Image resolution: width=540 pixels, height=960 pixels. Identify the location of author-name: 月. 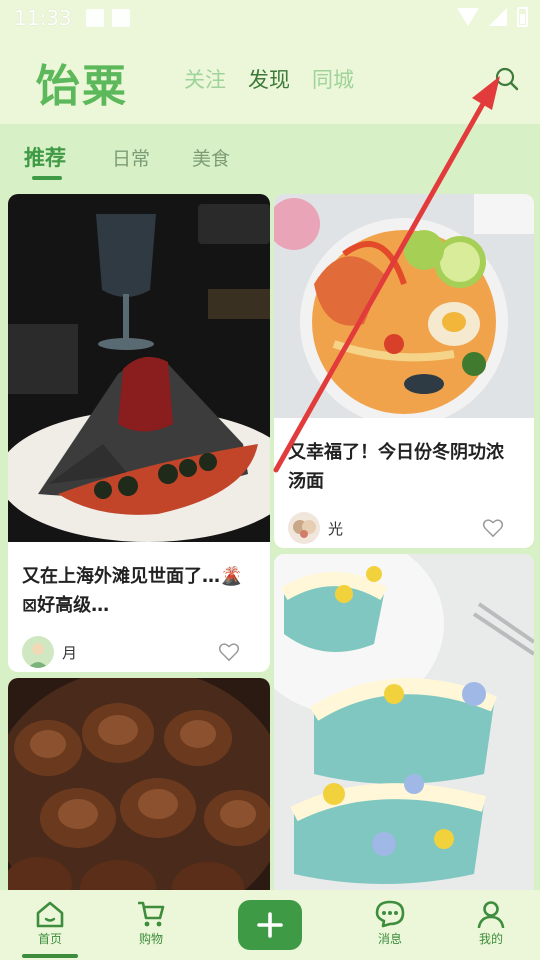
(70, 652).